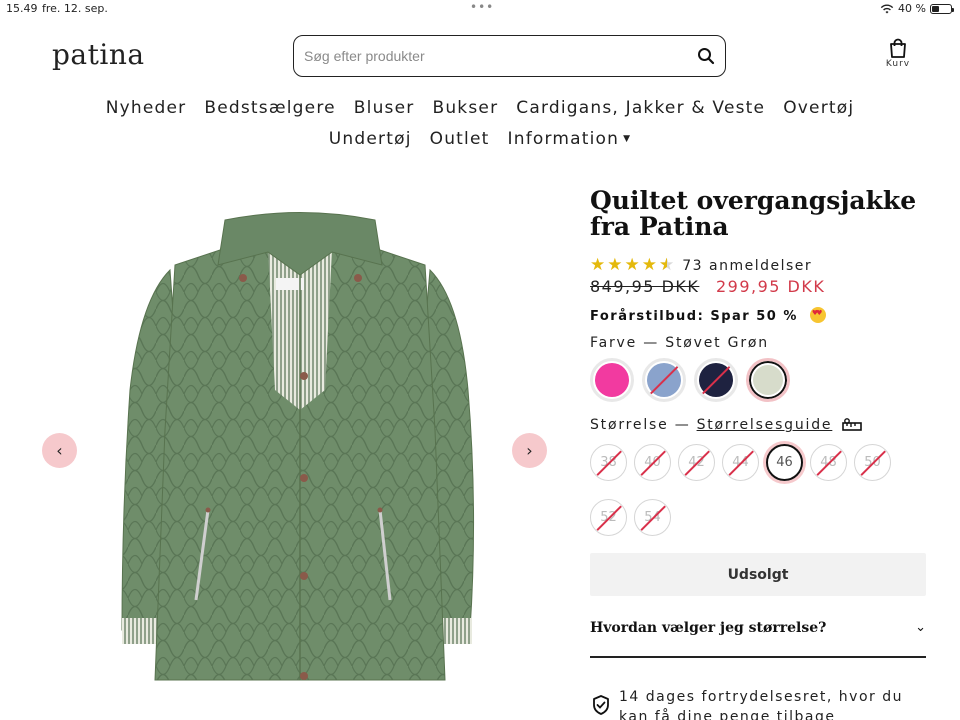  I want to click on main-nav-row-2: Undertøj Outlet Information ▼, so click(480, 139).